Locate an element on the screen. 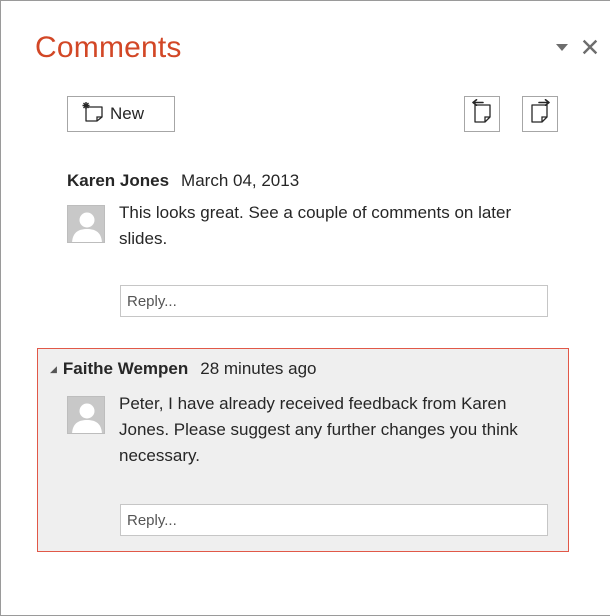 The width and height of the screenshot is (610, 616). previous-comment-icon is located at coordinates (482, 114).